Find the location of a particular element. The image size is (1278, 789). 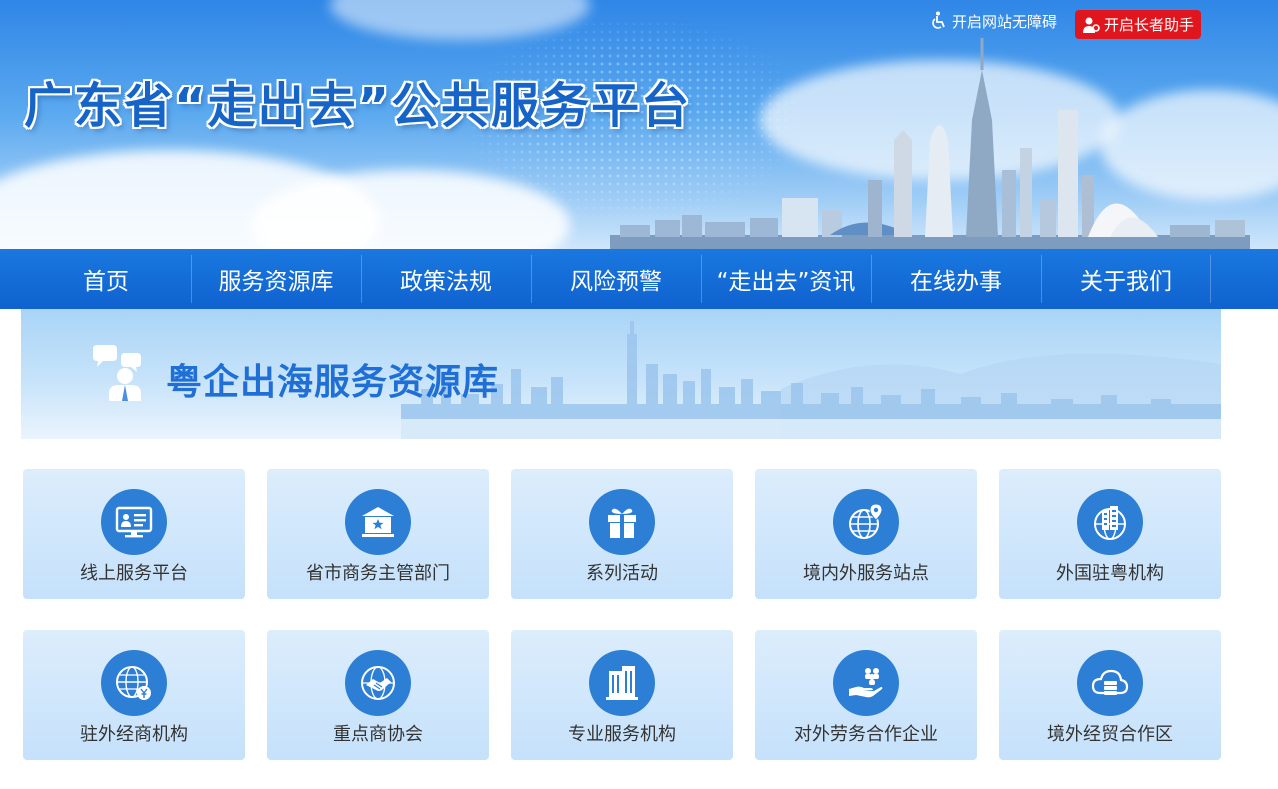

accessibility-link: 开启网站无障碍 is located at coordinates (993, 21).